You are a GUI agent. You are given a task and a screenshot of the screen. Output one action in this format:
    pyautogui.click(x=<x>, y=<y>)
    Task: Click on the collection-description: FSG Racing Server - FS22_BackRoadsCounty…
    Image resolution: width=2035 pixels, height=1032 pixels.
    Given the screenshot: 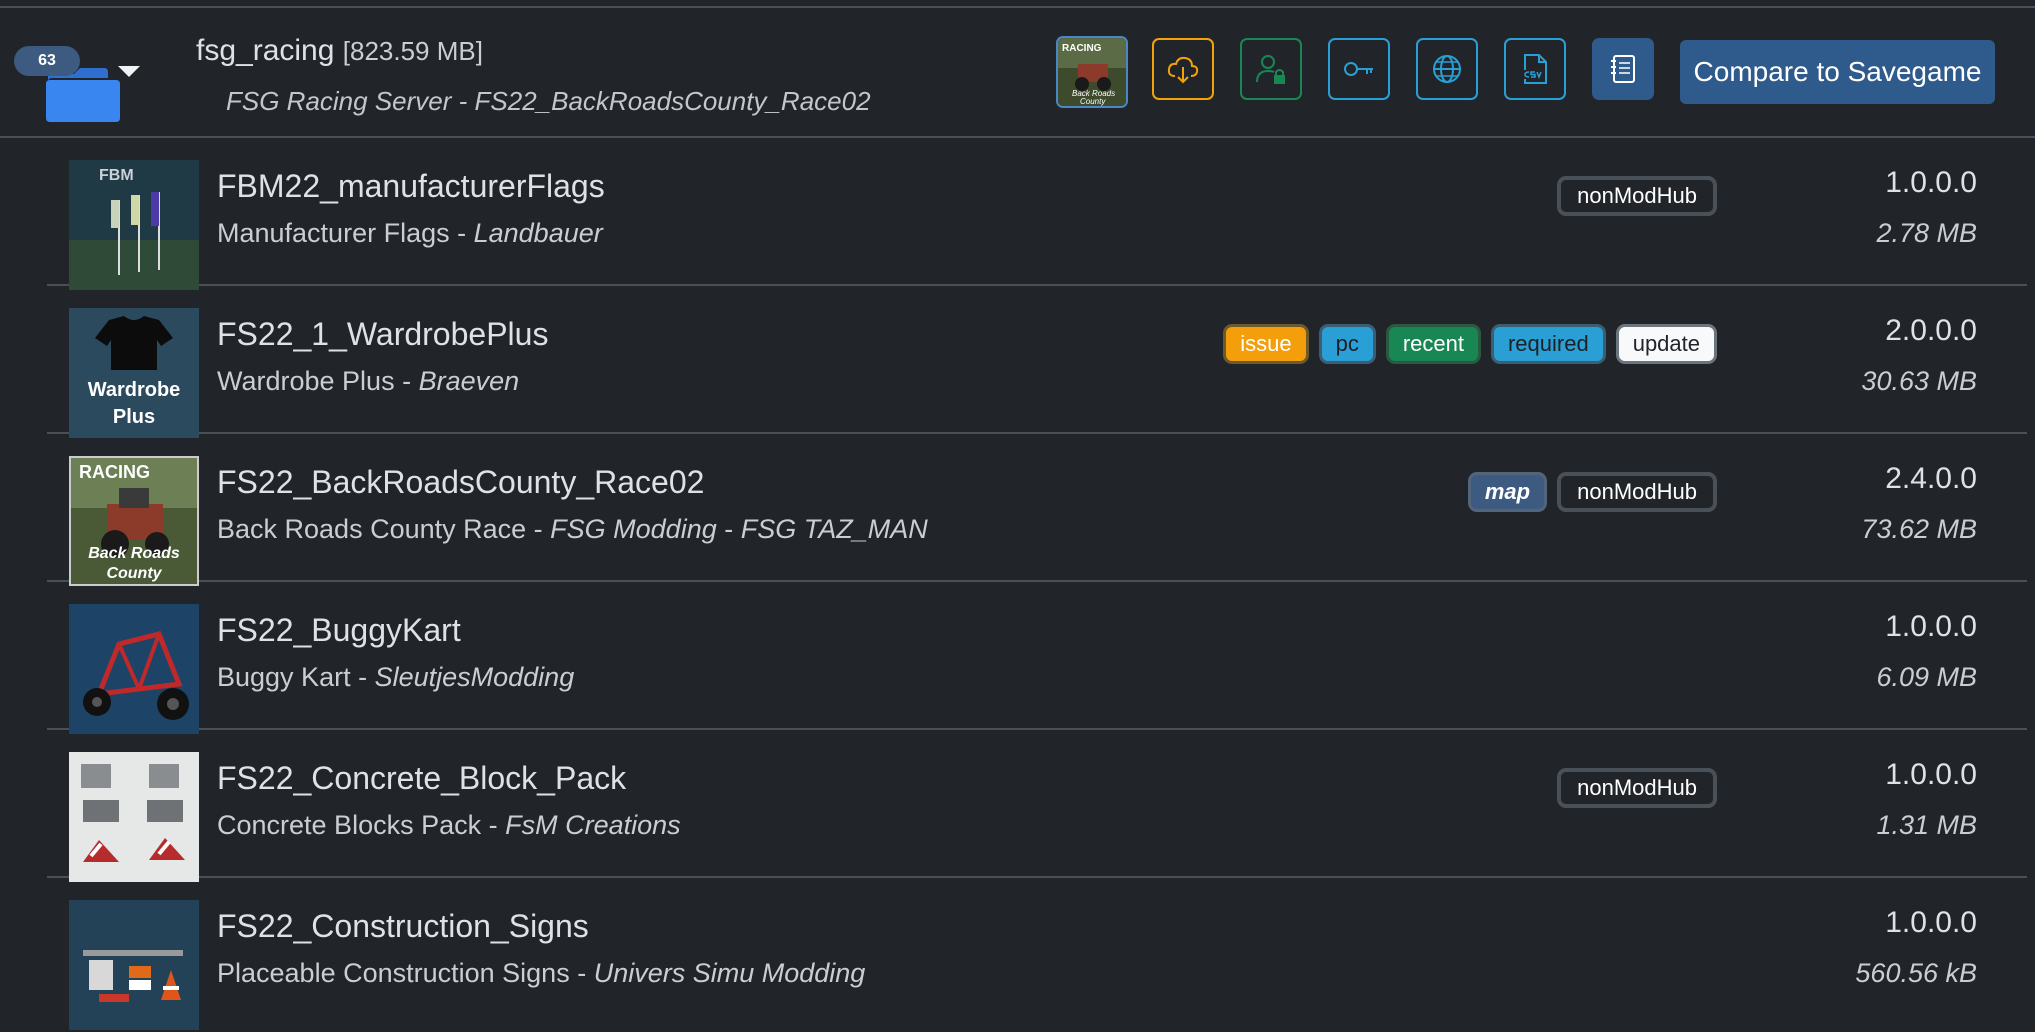 What is the action you would take?
    pyautogui.click(x=548, y=101)
    